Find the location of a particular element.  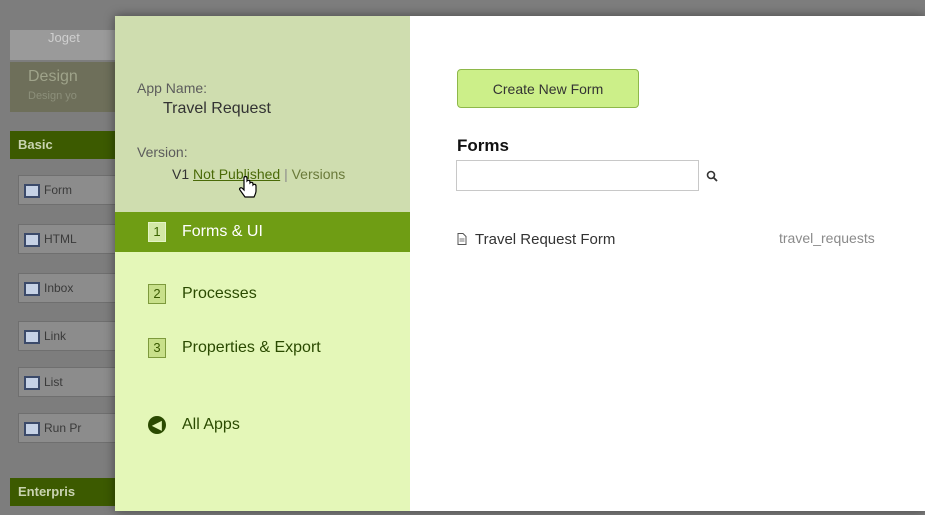

nav-number: 2 is located at coordinates (157, 294).